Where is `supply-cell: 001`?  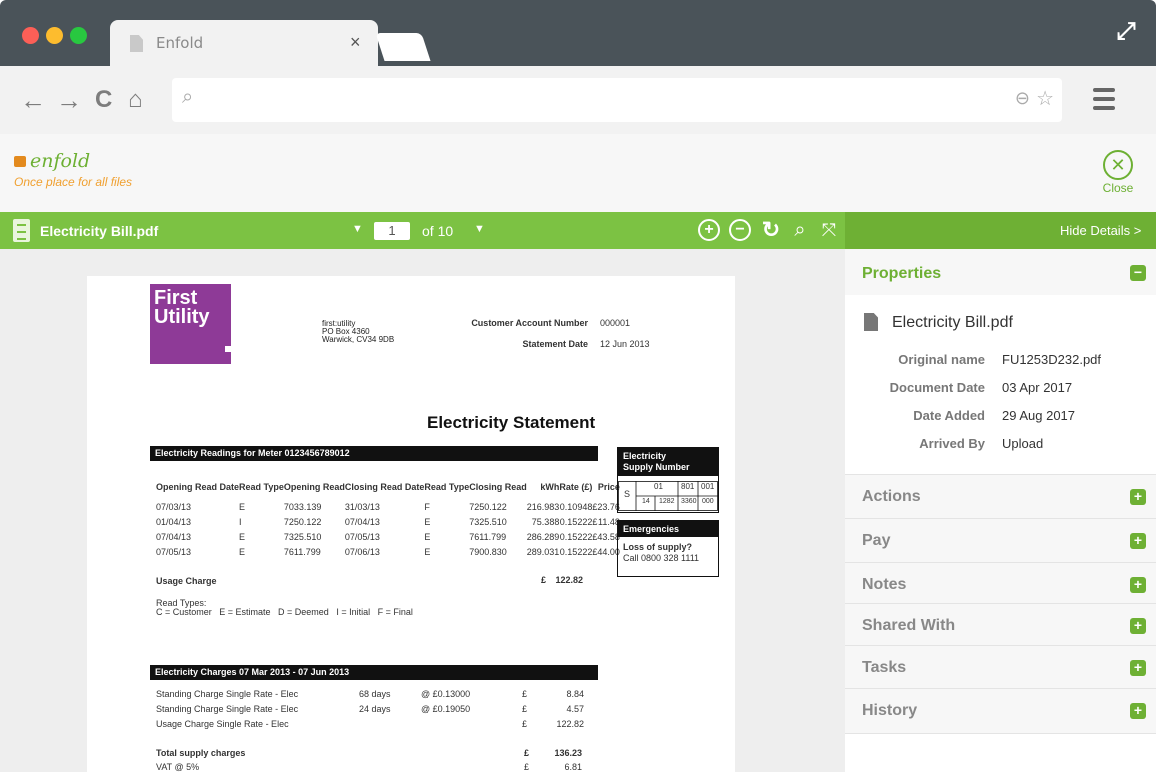
supply-cell: 001 is located at coordinates (708, 486).